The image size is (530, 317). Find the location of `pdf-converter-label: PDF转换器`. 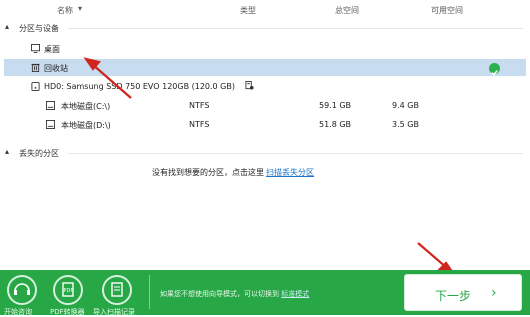

pdf-converter-label: PDF转换器 is located at coordinates (67, 312).